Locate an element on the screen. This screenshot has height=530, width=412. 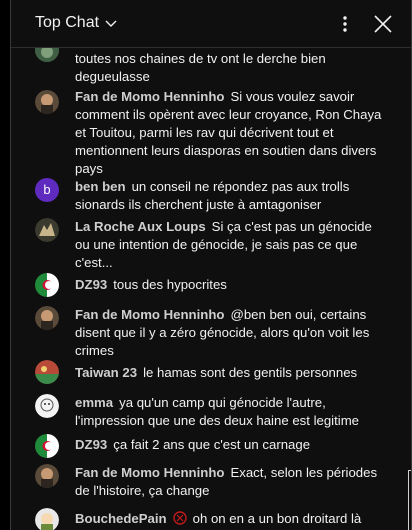
message-text: ça fait 2 ans que c'est un carnage is located at coordinates (212, 444).